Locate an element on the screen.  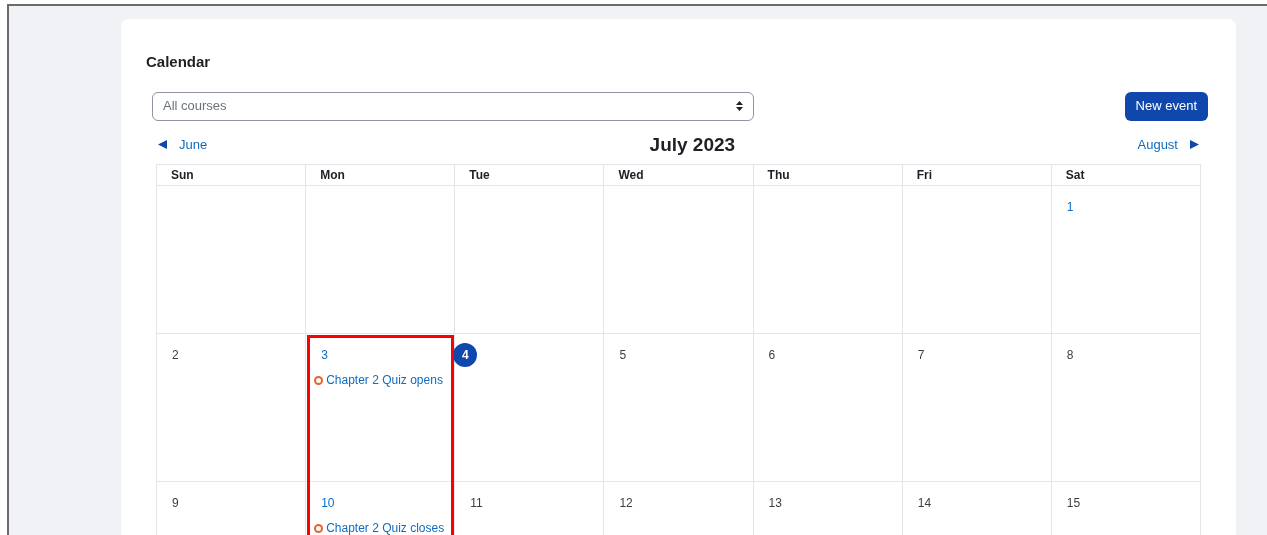
weekday-header: Wed is located at coordinates (631, 175).